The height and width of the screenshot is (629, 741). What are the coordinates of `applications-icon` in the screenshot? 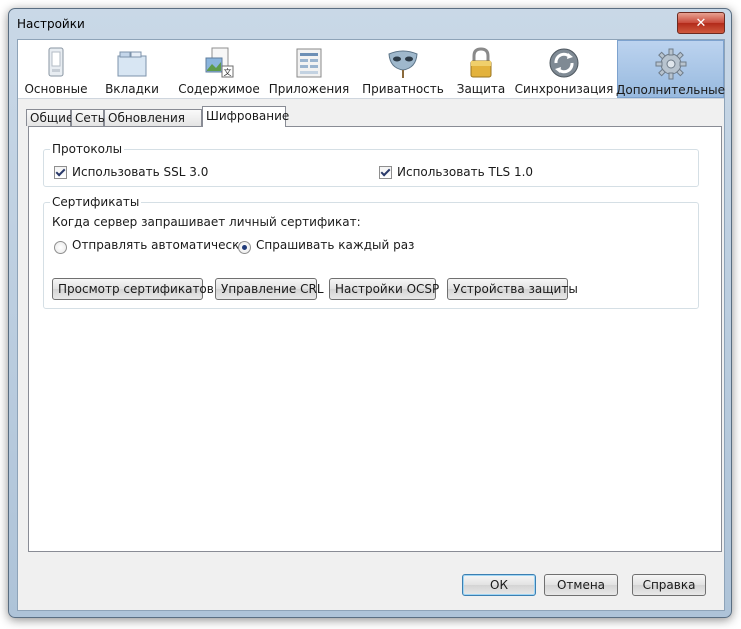 It's located at (309, 63).